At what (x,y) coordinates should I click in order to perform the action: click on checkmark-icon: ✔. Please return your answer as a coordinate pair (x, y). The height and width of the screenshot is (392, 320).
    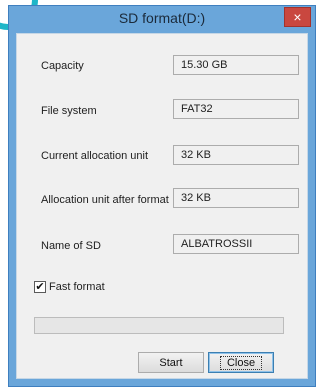
    Looking at the image, I should click on (40, 286).